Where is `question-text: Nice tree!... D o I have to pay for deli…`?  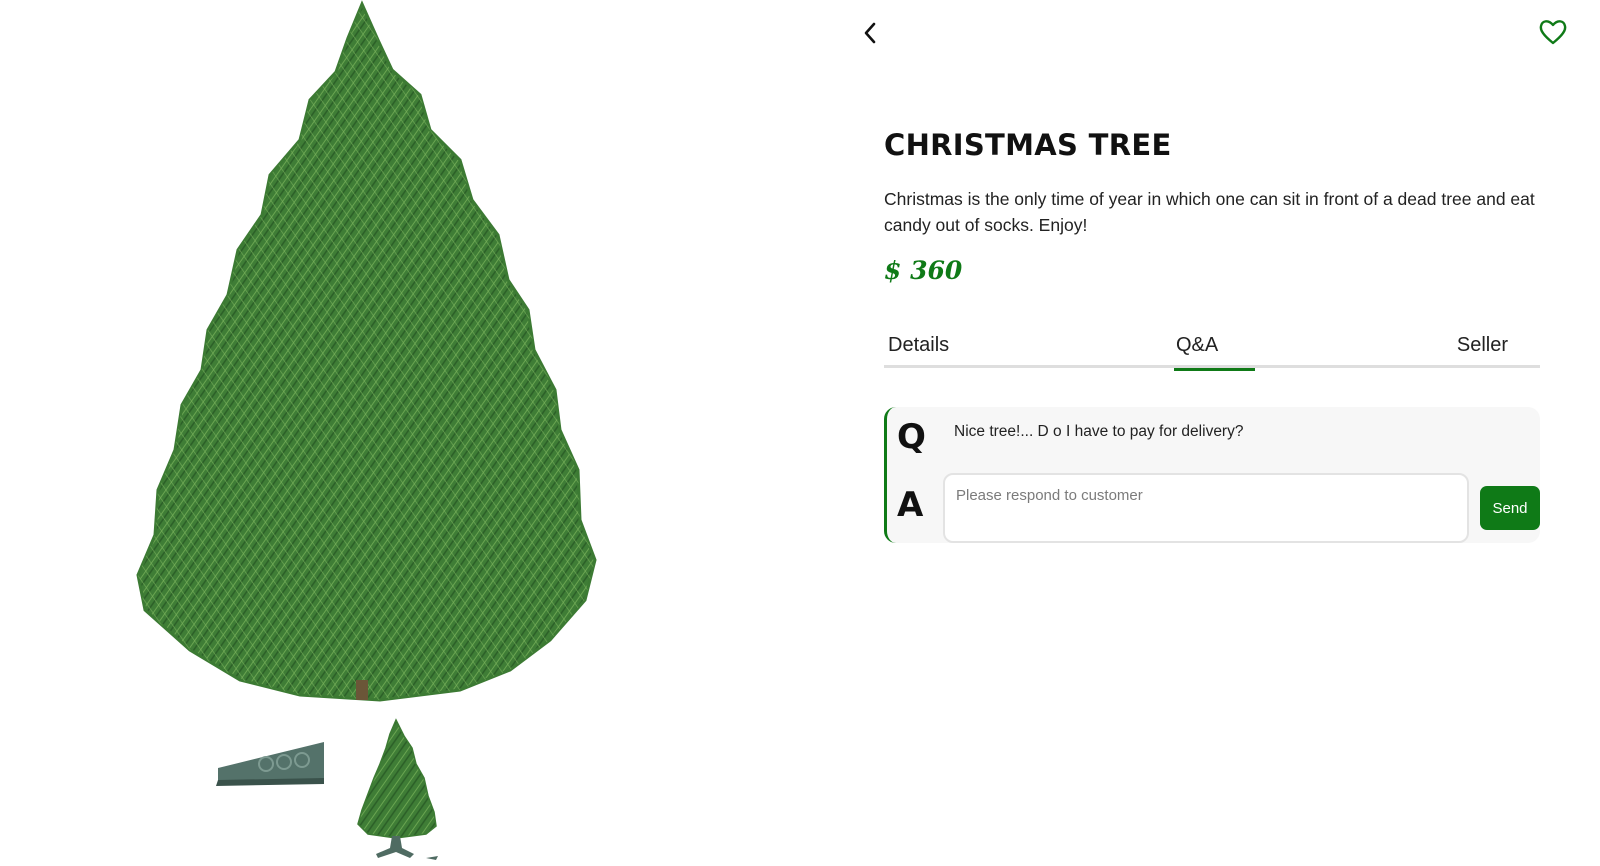 question-text: Nice tree!... D o I have to pay for deli… is located at coordinates (1099, 431).